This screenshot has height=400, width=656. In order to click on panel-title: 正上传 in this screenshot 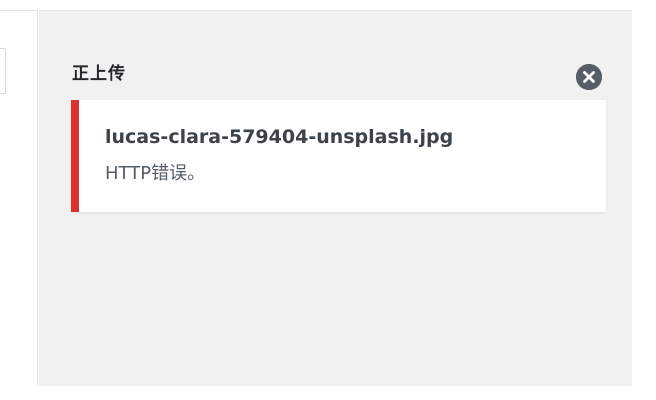, I will do `click(99, 74)`.